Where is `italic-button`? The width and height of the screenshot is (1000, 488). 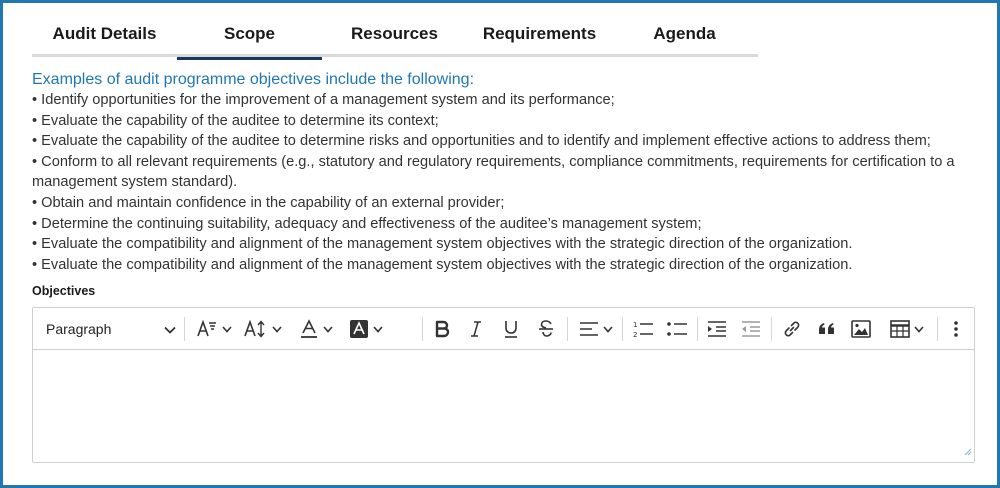
italic-button is located at coordinates (476, 329).